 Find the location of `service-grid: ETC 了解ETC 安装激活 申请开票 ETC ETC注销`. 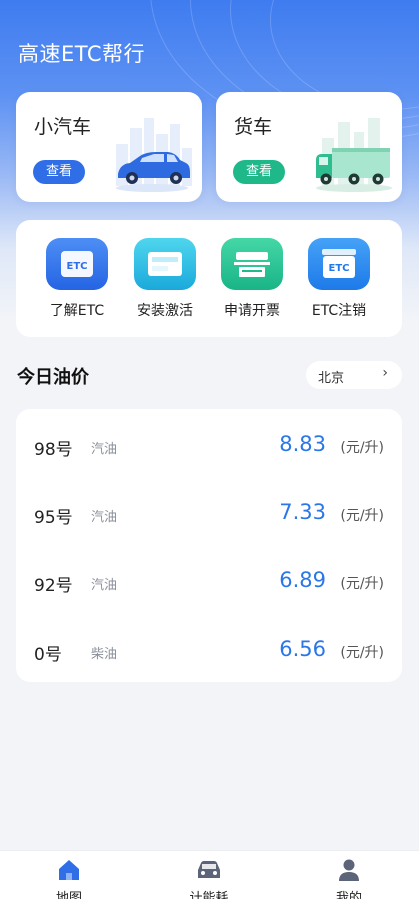

service-grid: ETC 了解ETC 安装激活 申请开票 ETC ETC注销 is located at coordinates (209, 278).